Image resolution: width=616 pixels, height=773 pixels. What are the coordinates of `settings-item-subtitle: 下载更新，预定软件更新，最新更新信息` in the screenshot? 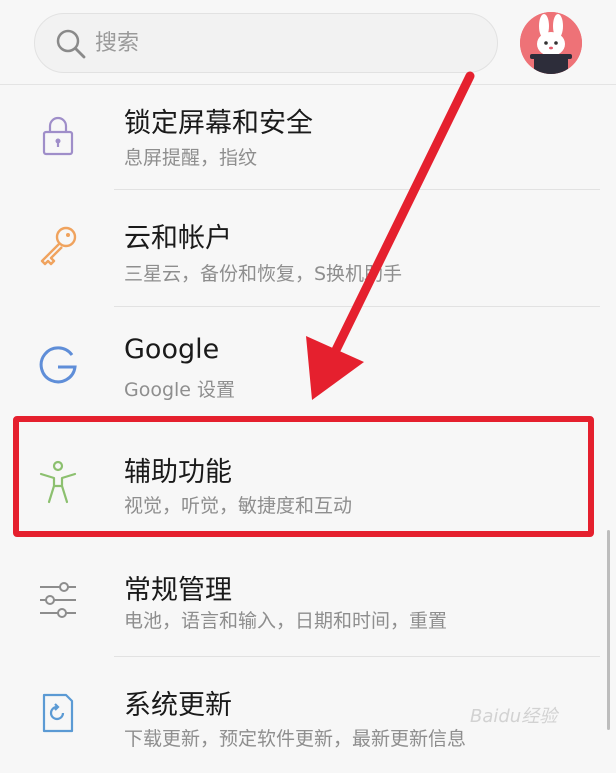 It's located at (295, 739).